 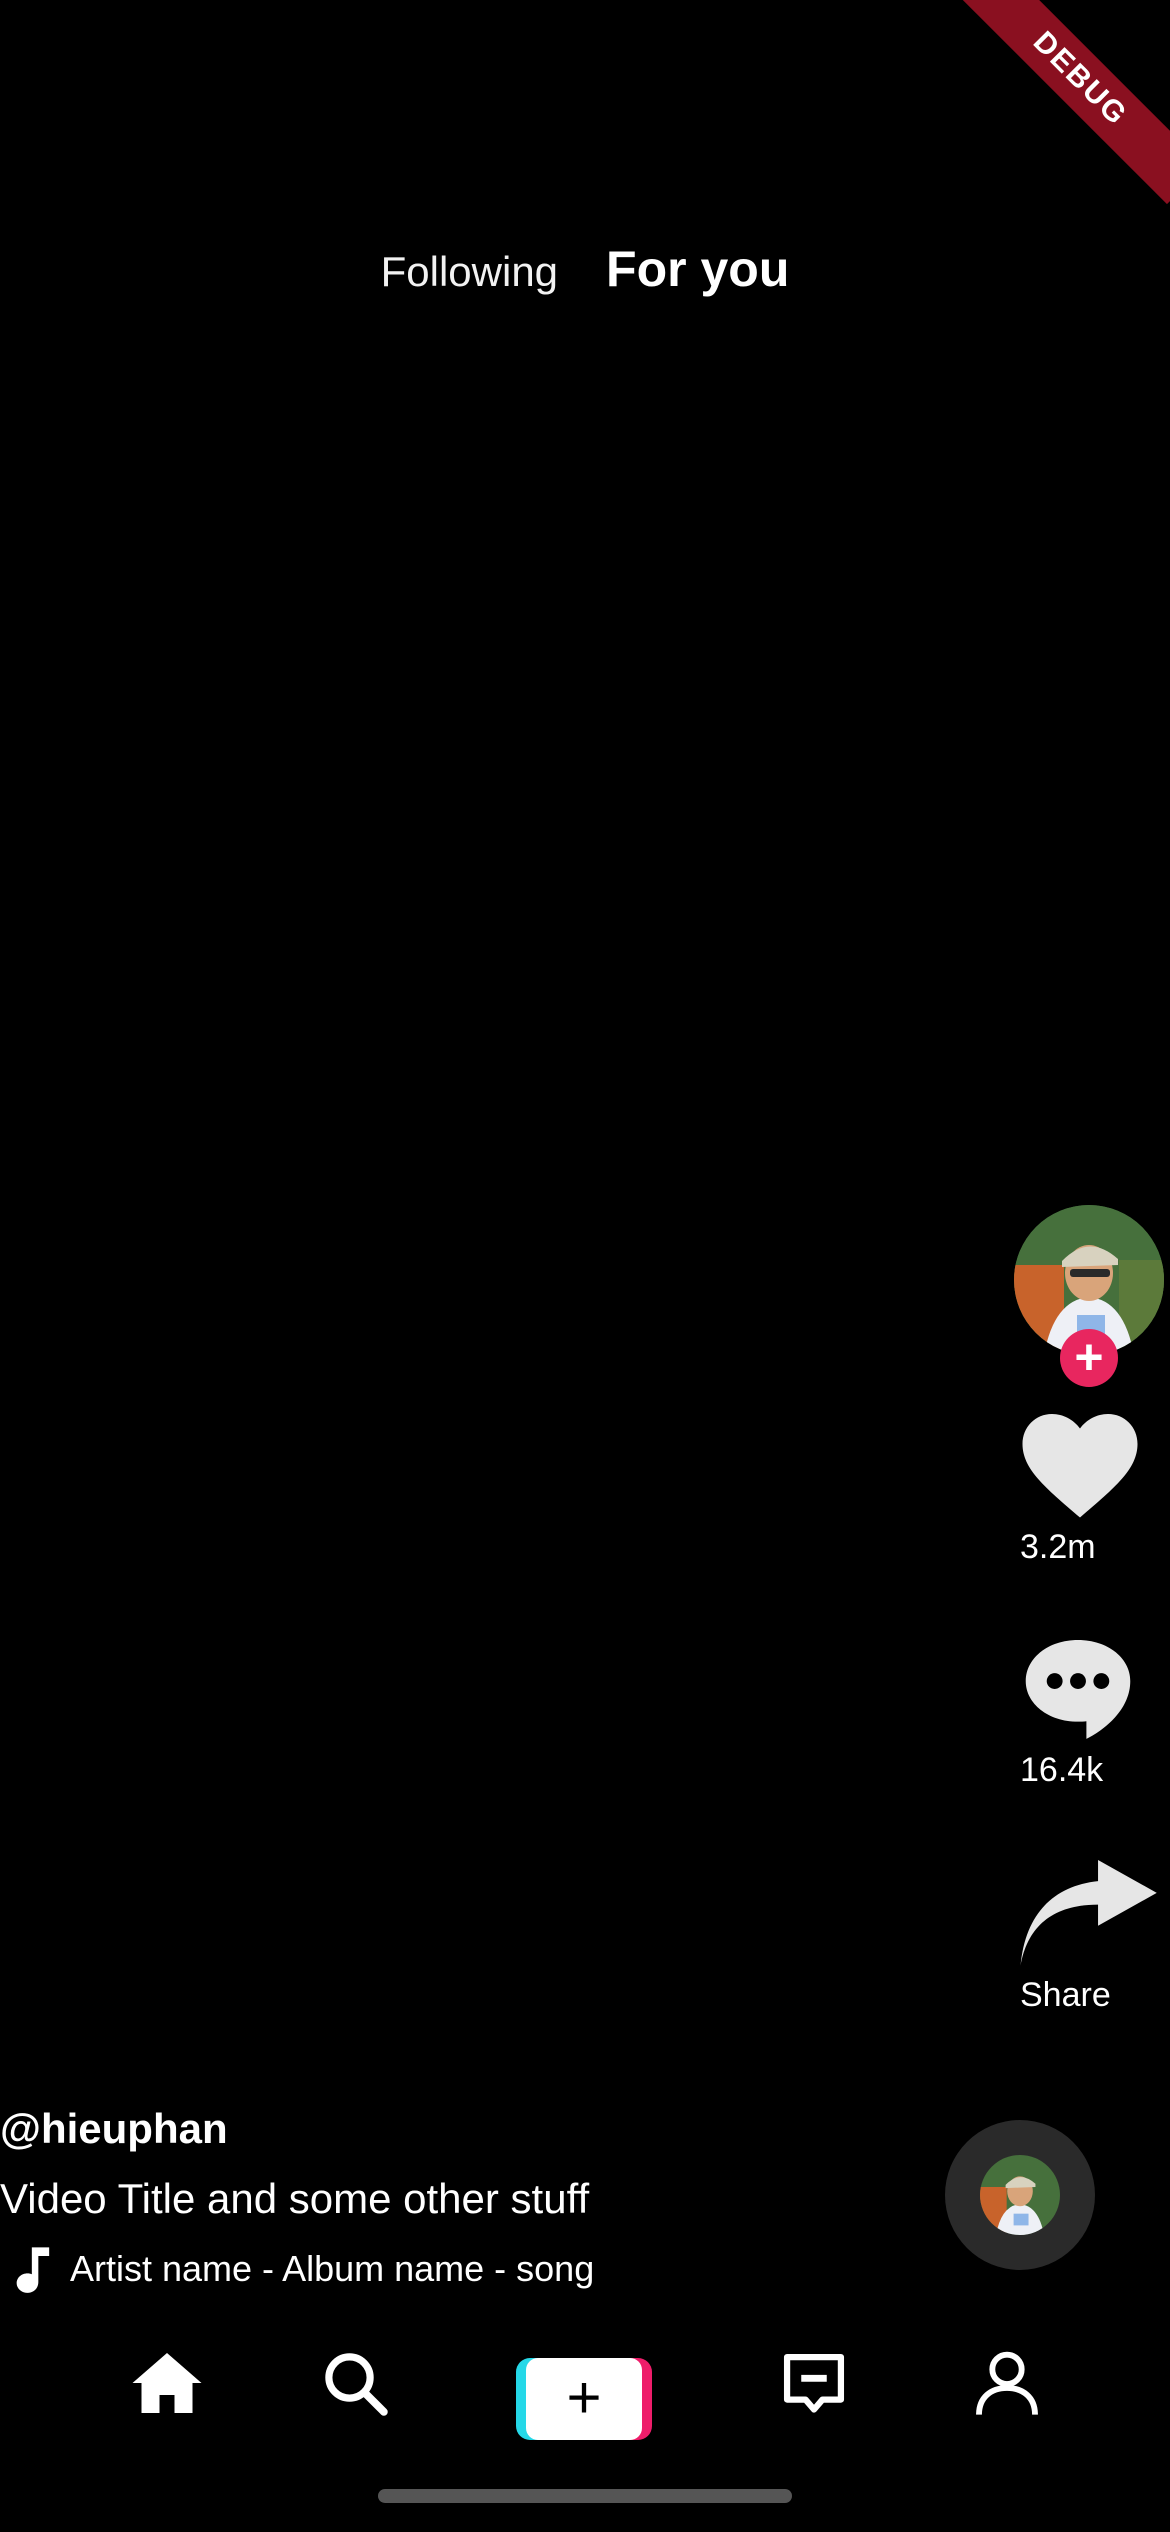 I want to click on tab-following: Following, so click(x=469, y=272).